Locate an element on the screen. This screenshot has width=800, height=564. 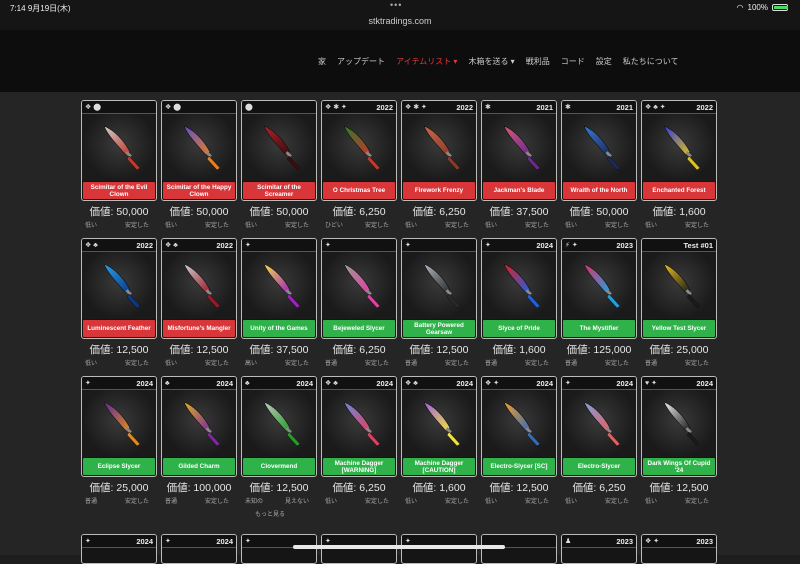
item-frame: ❖ ♣ 2022 Luminescent Feather is located at coordinates (119, 288).